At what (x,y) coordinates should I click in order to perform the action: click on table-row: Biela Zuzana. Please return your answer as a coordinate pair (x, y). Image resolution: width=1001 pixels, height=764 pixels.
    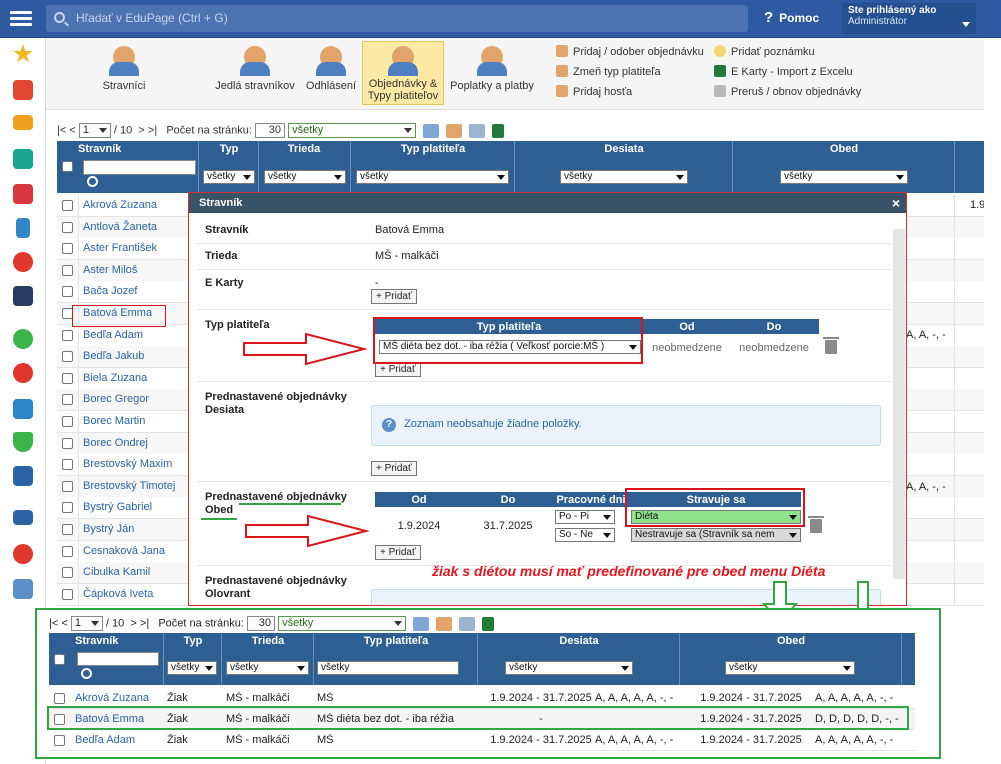
    Looking at the image, I should click on (122, 379).